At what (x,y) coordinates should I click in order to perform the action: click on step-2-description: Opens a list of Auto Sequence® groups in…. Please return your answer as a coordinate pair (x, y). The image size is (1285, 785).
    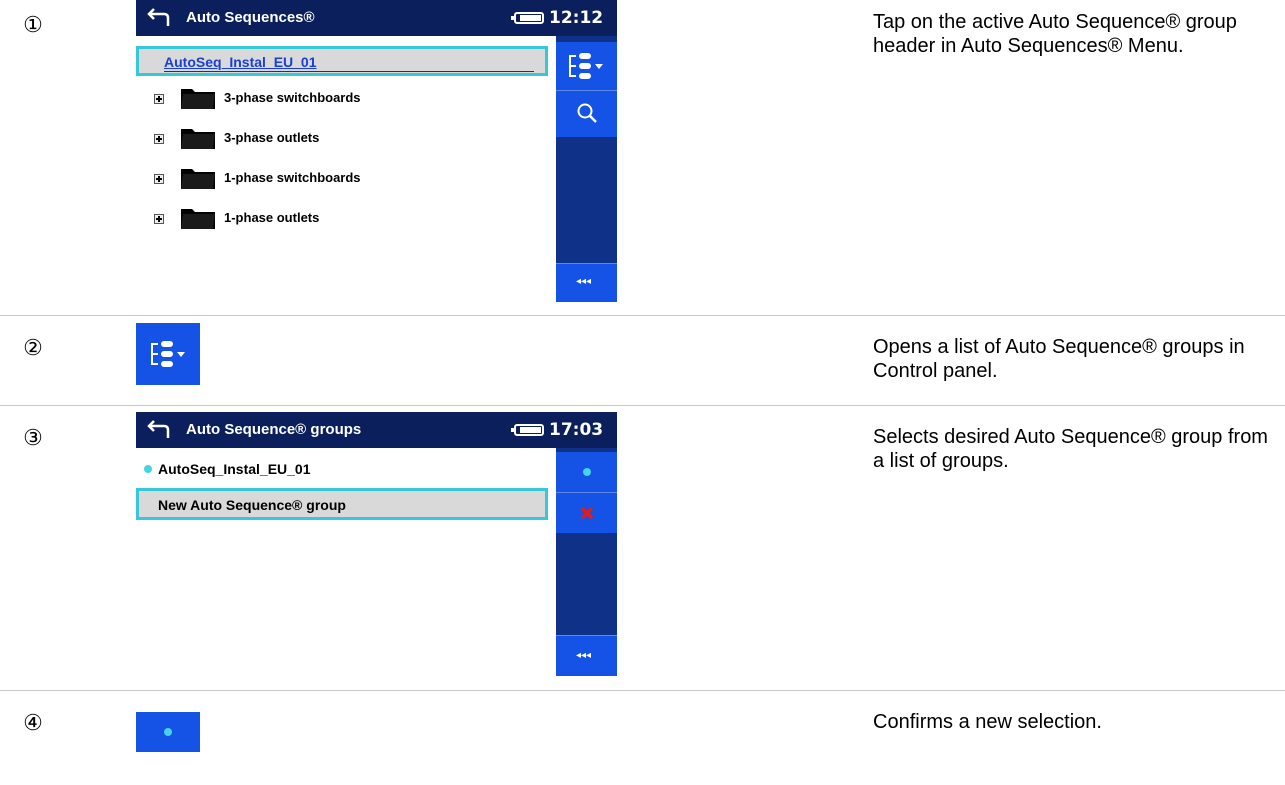
    Looking at the image, I should click on (1059, 359).